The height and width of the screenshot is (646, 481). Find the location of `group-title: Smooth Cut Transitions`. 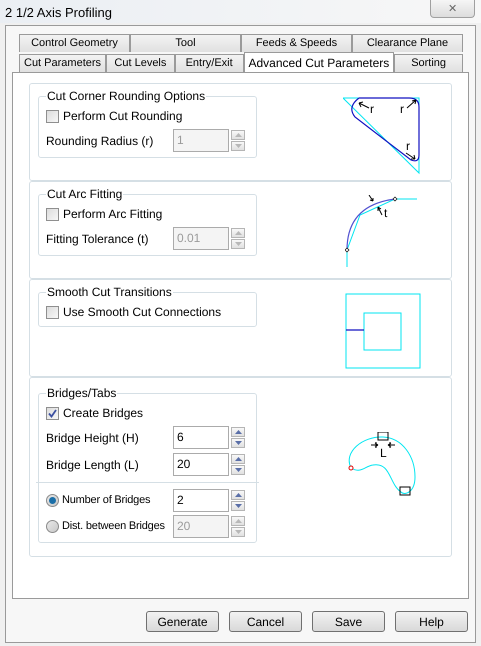

group-title: Smooth Cut Transitions is located at coordinates (109, 292).